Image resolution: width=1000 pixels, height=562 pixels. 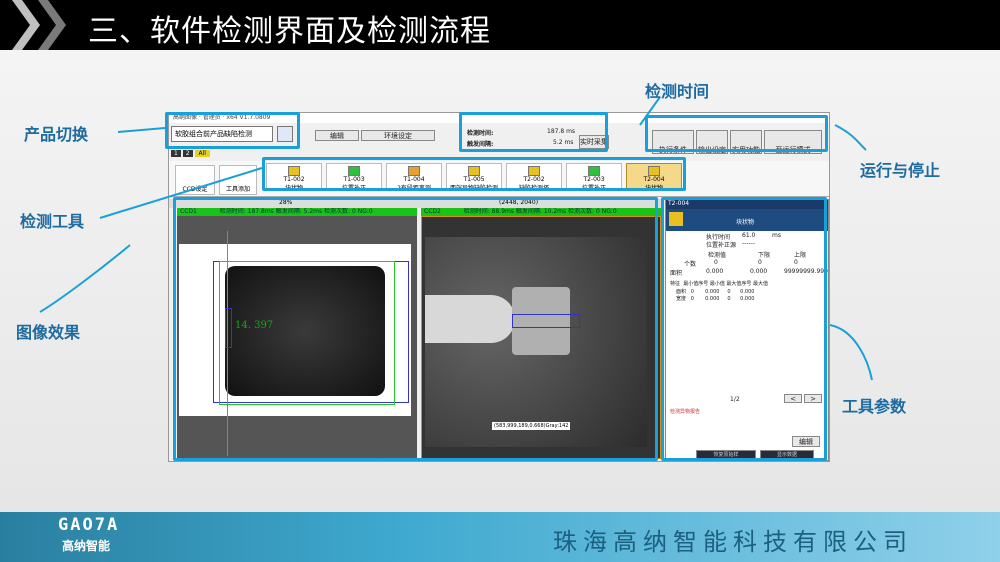 I want to click on callout-inspect-tool: 检测工具, so click(x=52, y=221).